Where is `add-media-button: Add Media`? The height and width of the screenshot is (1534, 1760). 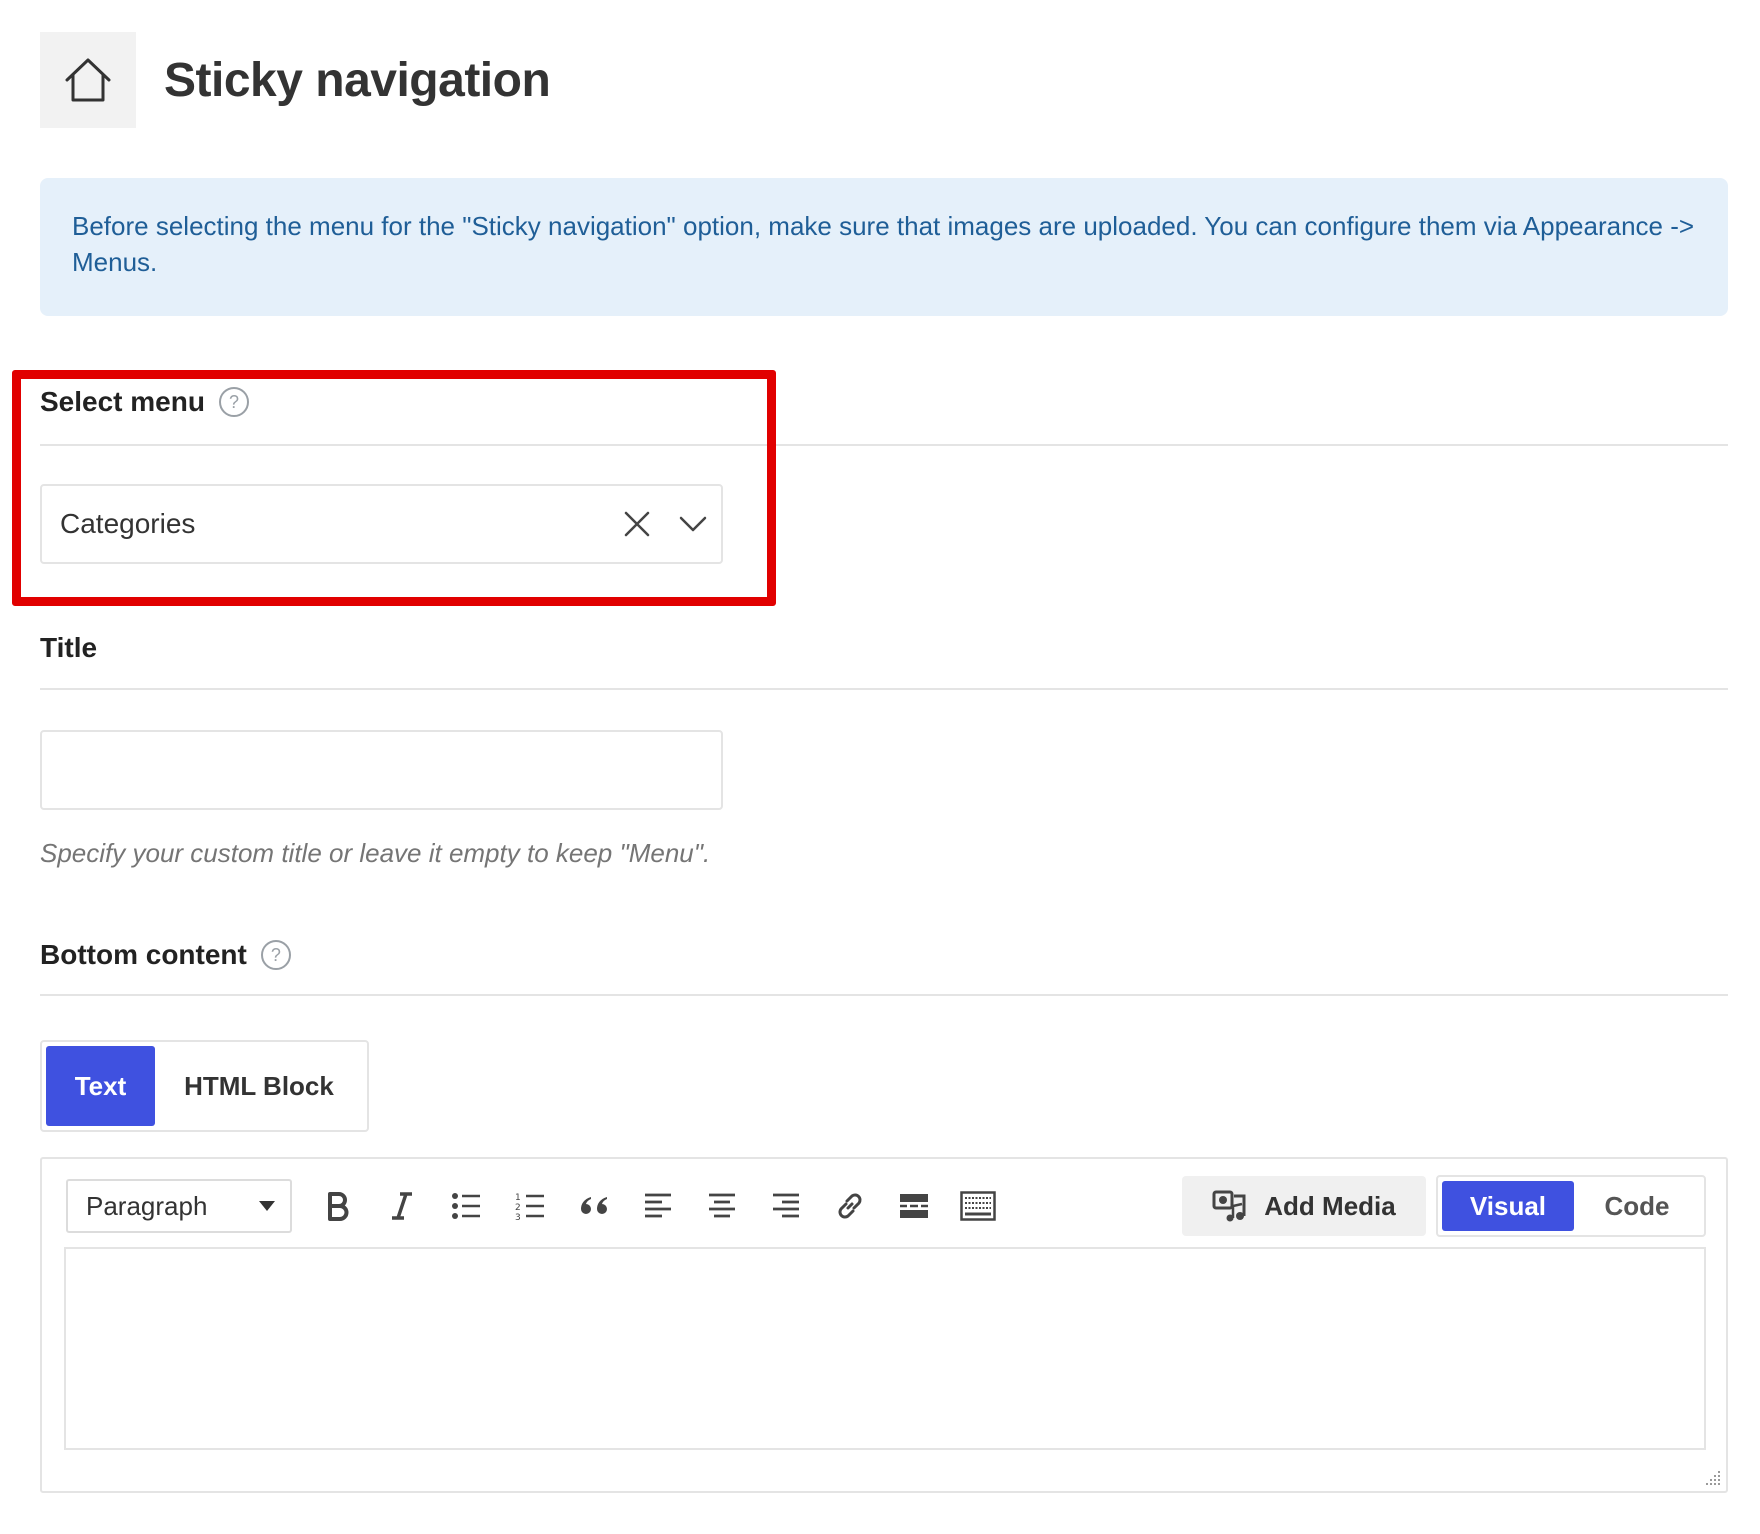
add-media-button: Add Media is located at coordinates (1304, 1206).